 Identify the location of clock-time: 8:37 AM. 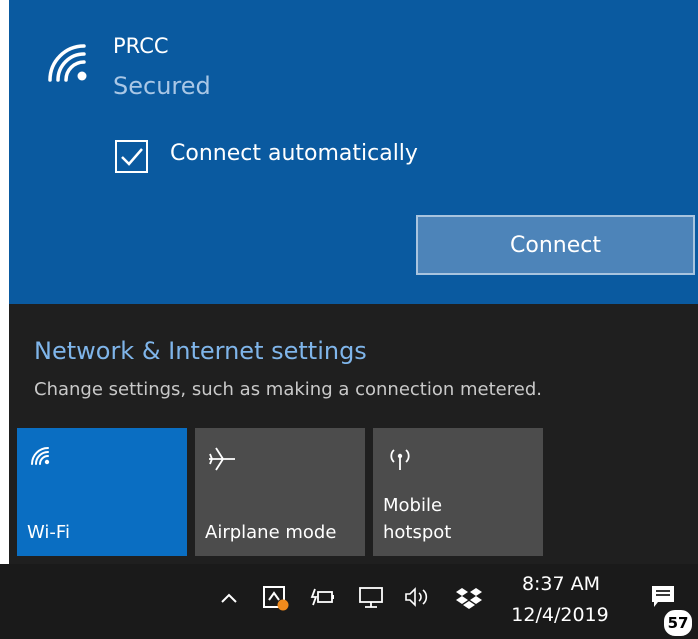
(561, 584).